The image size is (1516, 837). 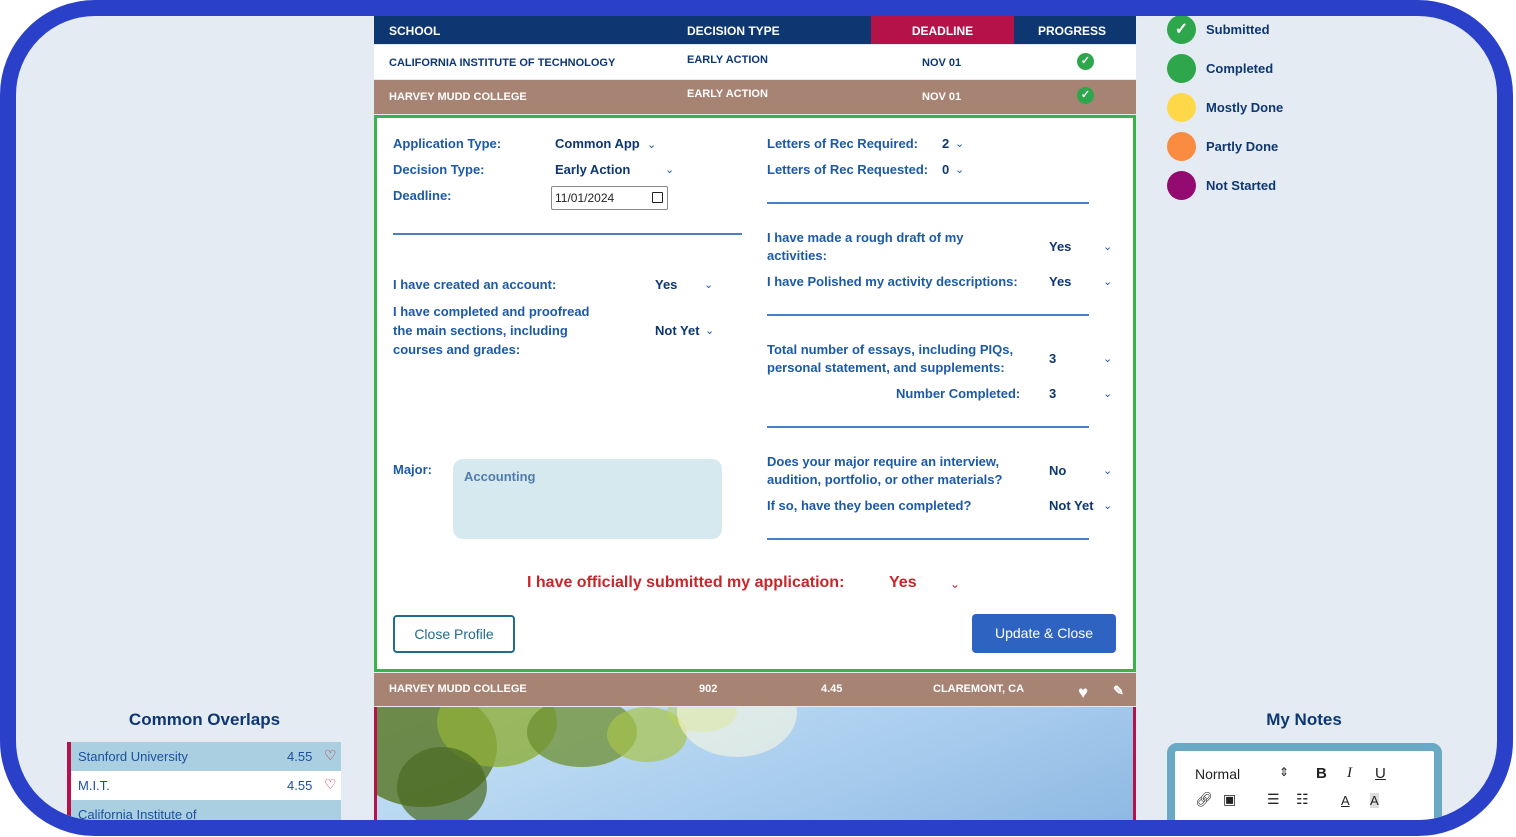 I want to click on overlap-score: 4.55, so click(x=300, y=785).